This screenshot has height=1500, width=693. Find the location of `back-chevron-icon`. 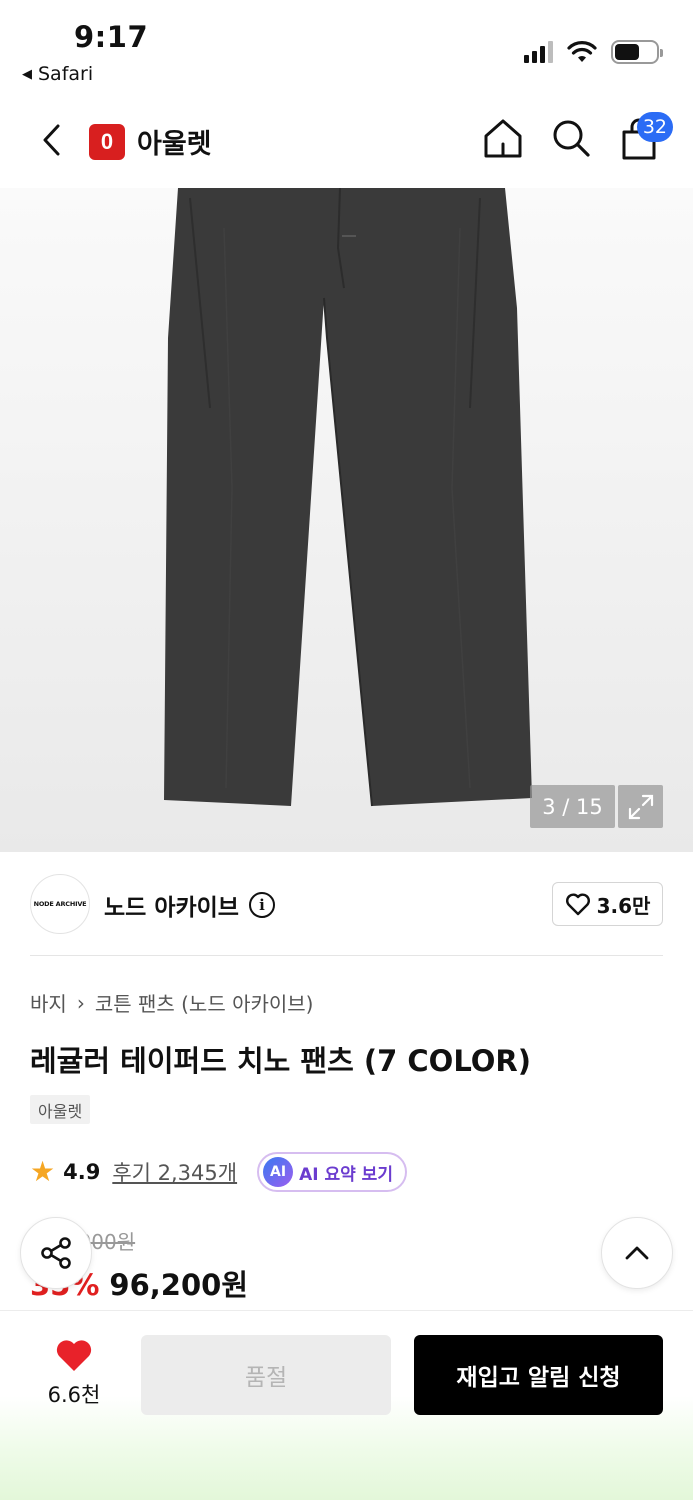

back-chevron-icon is located at coordinates (51, 140).